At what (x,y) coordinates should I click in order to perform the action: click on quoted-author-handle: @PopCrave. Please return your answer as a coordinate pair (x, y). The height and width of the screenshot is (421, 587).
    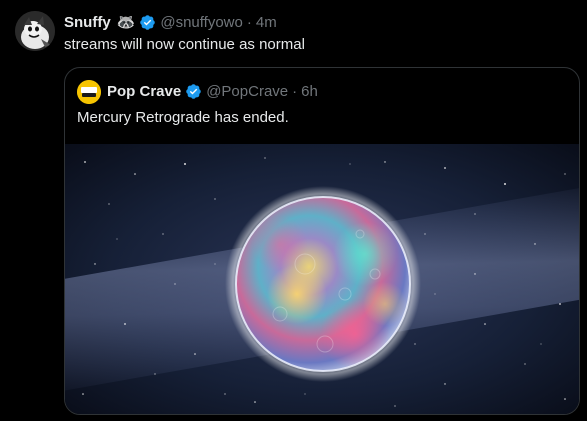
    Looking at the image, I should click on (247, 91).